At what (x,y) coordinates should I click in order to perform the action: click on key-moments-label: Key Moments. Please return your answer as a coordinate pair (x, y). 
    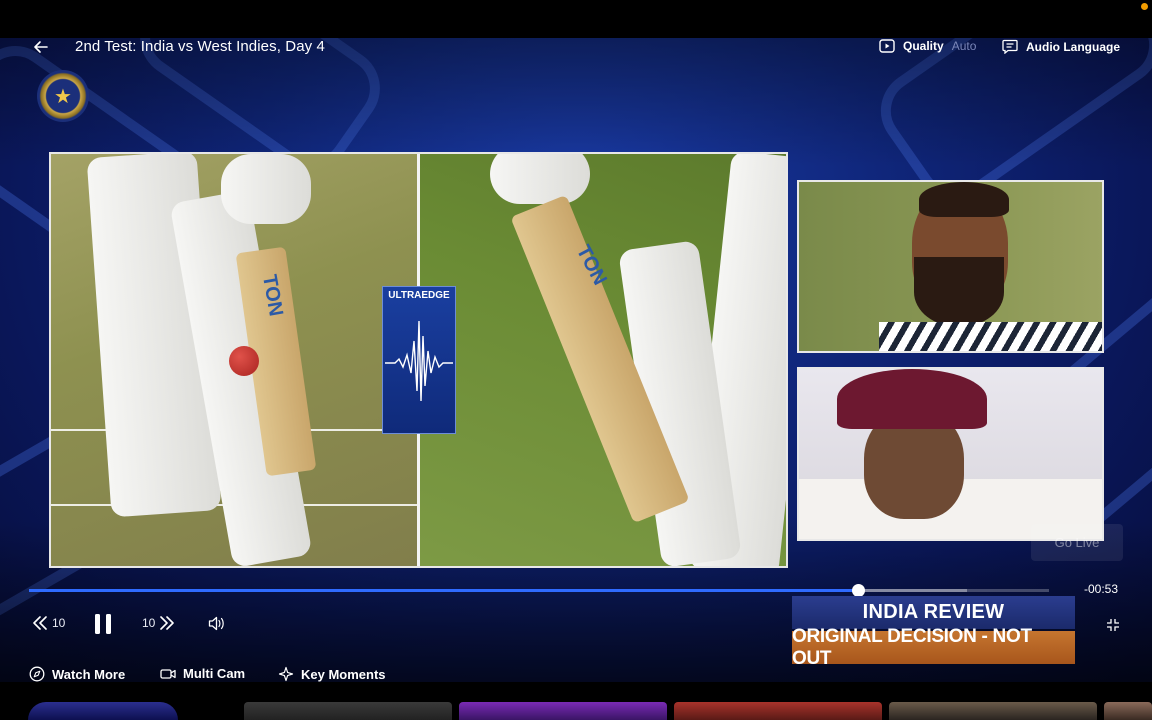
    Looking at the image, I should click on (343, 674).